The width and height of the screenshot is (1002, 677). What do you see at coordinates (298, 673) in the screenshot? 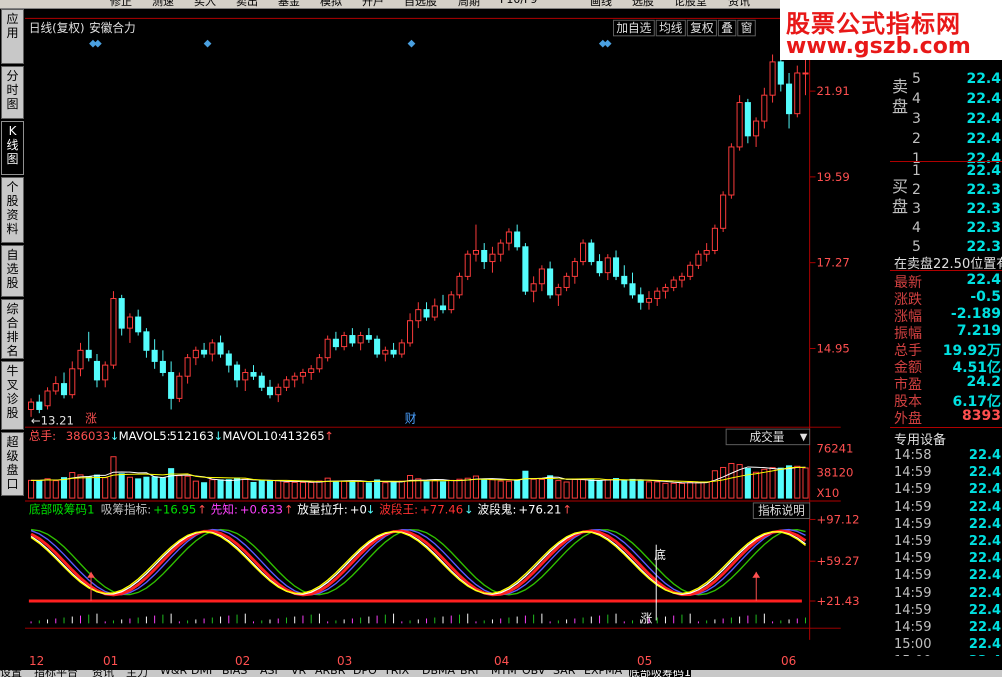
I see `indicator-tab: VR` at bounding box center [298, 673].